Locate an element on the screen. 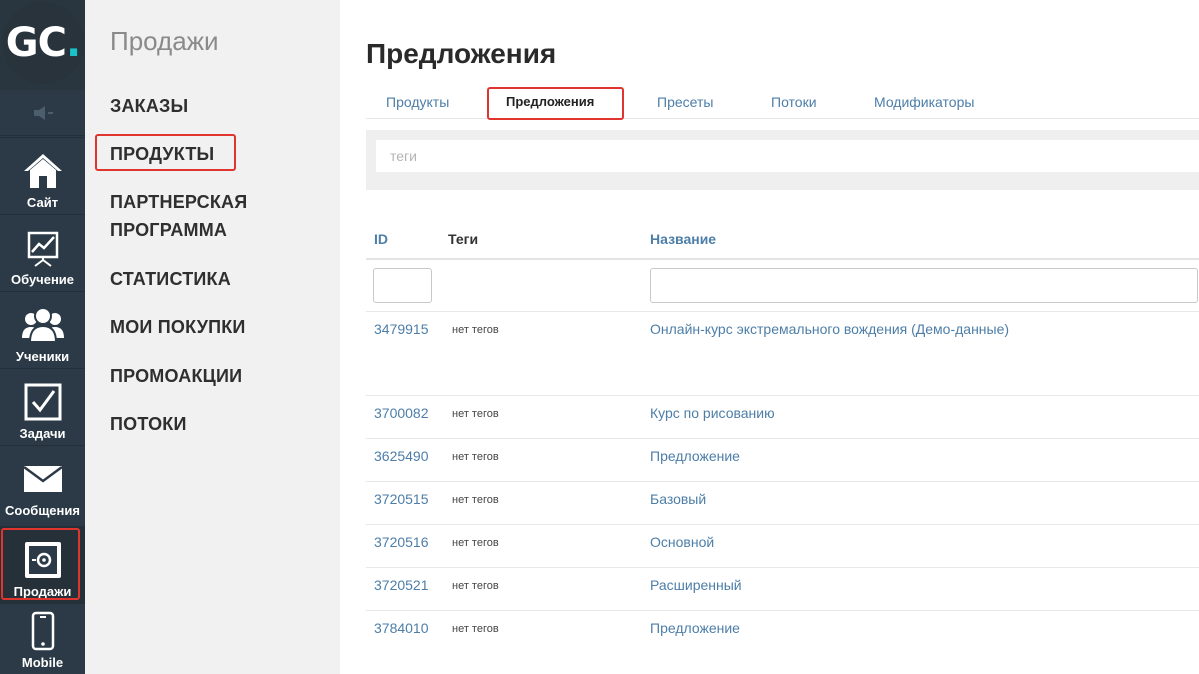  speaker-icon is located at coordinates (43, 112).